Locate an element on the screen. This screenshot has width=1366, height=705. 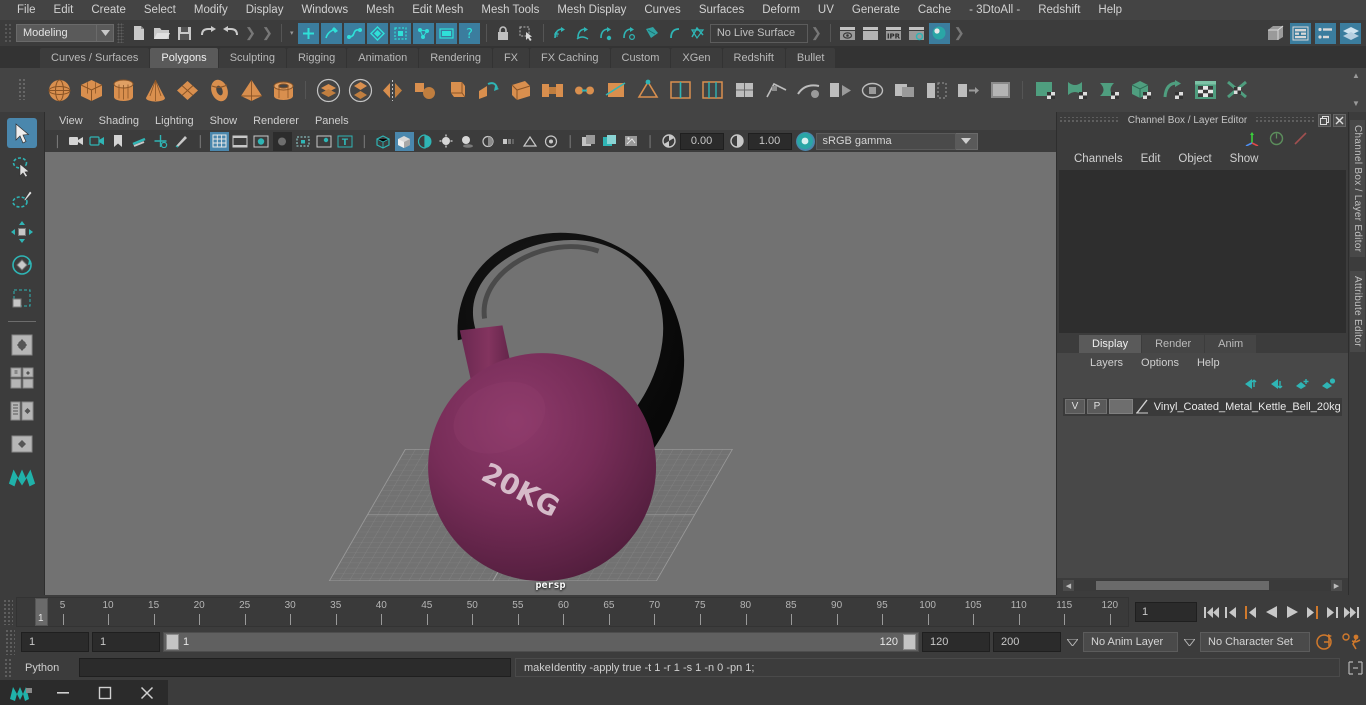
uv-cylindrical-icon is located at coordinates (1077, 90).